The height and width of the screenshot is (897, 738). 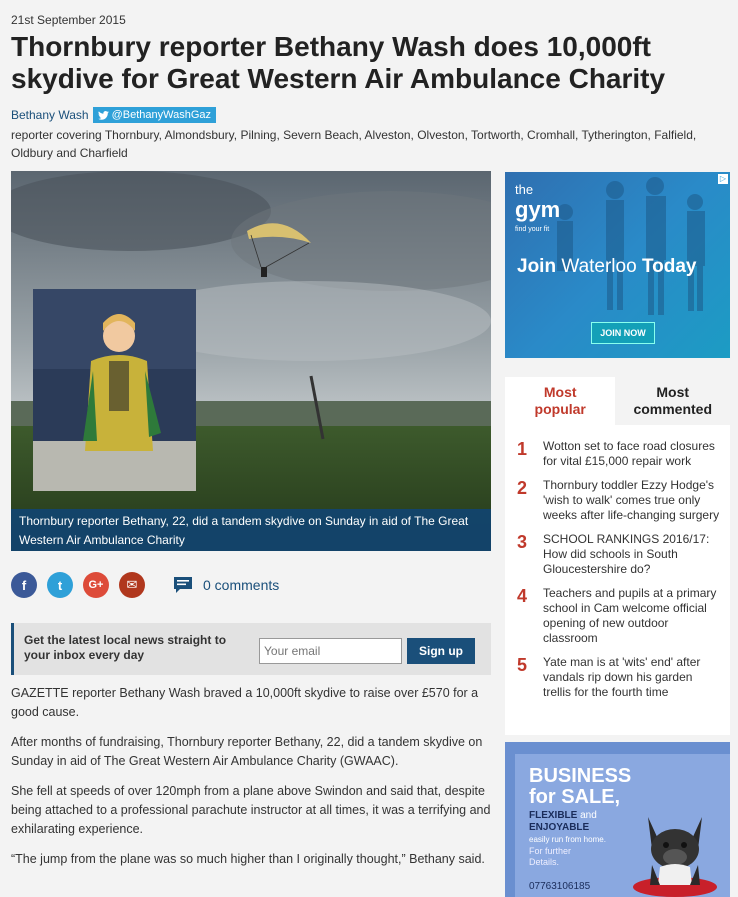 I want to click on twitter-share-button: t, so click(x=60, y=585).